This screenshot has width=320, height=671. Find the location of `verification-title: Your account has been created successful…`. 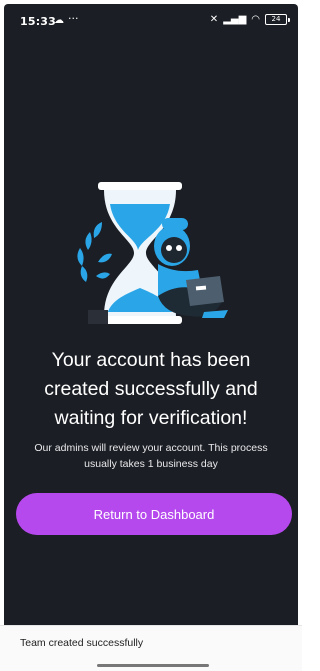

verification-title: Your account has been created successful… is located at coordinates (151, 389).